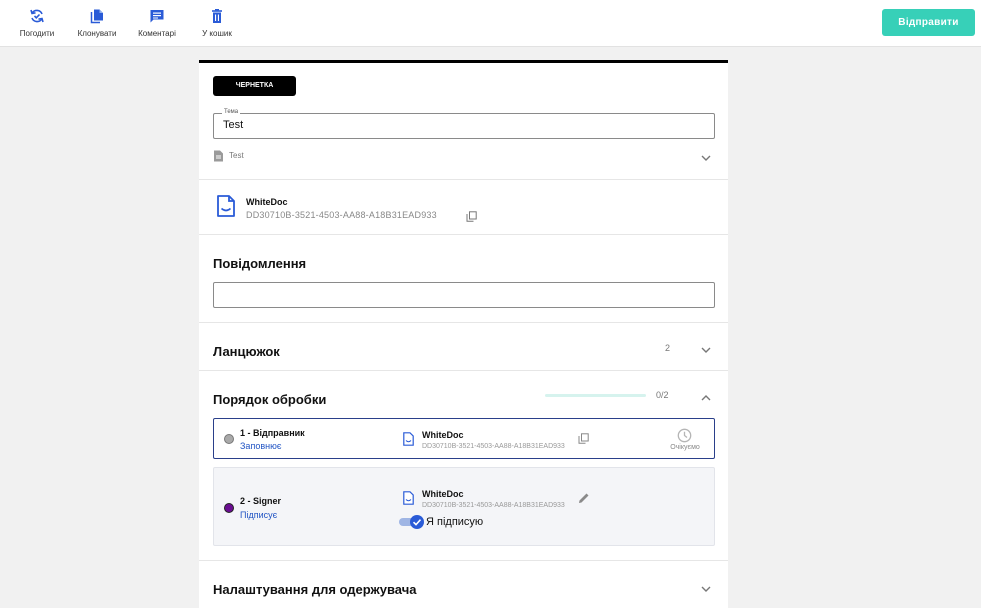 Image resolution: width=981 pixels, height=608 pixels. Describe the element at coordinates (668, 348) in the screenshot. I see `chain-count: 2` at that location.